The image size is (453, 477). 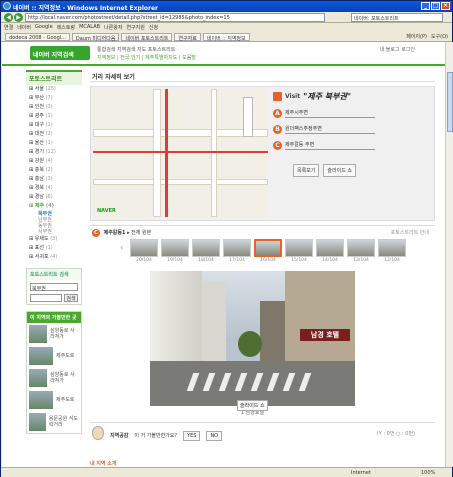 I want to click on forward-button: ▶, so click(x=18, y=17).